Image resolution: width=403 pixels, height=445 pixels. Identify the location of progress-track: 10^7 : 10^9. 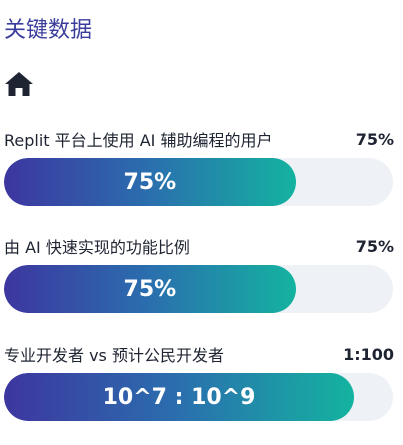
(198, 397).